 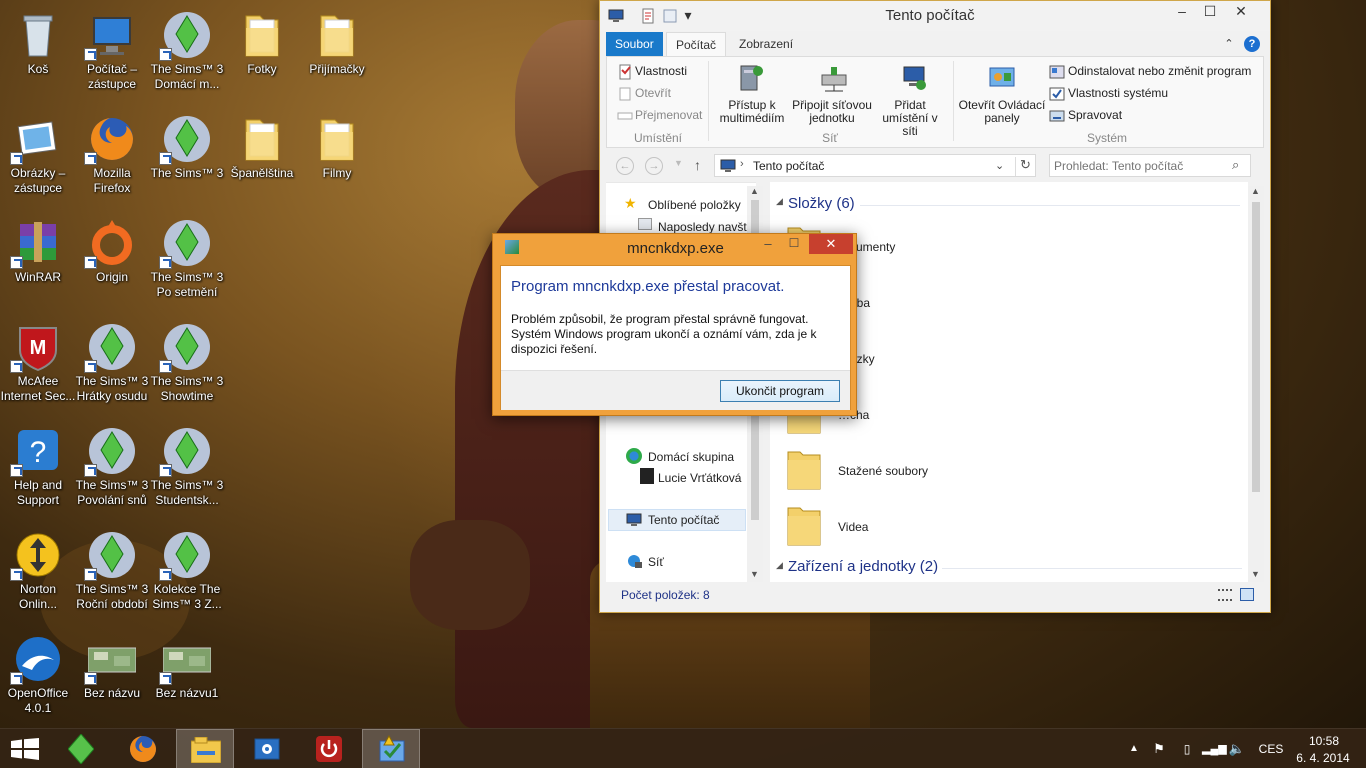 What do you see at coordinates (699, 478) in the screenshot?
I see `nav-user: Lucie Vrťátková` at bounding box center [699, 478].